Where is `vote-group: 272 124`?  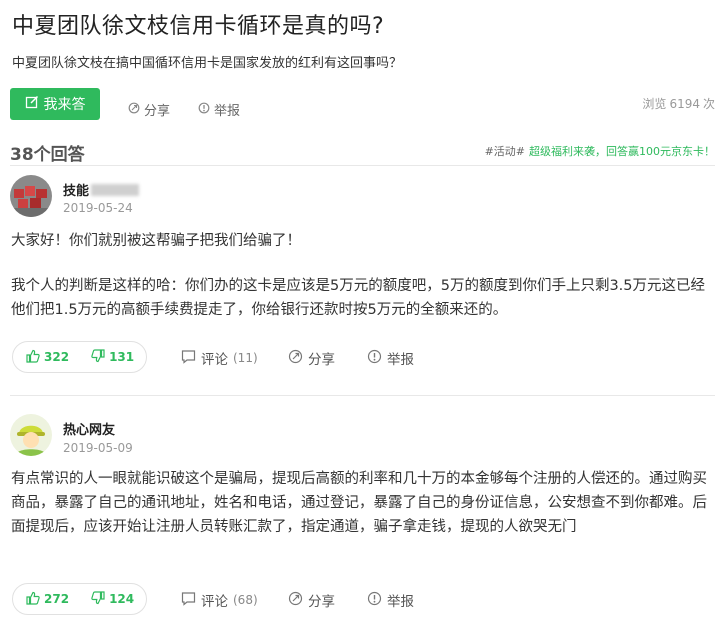 vote-group: 272 124 is located at coordinates (79, 599).